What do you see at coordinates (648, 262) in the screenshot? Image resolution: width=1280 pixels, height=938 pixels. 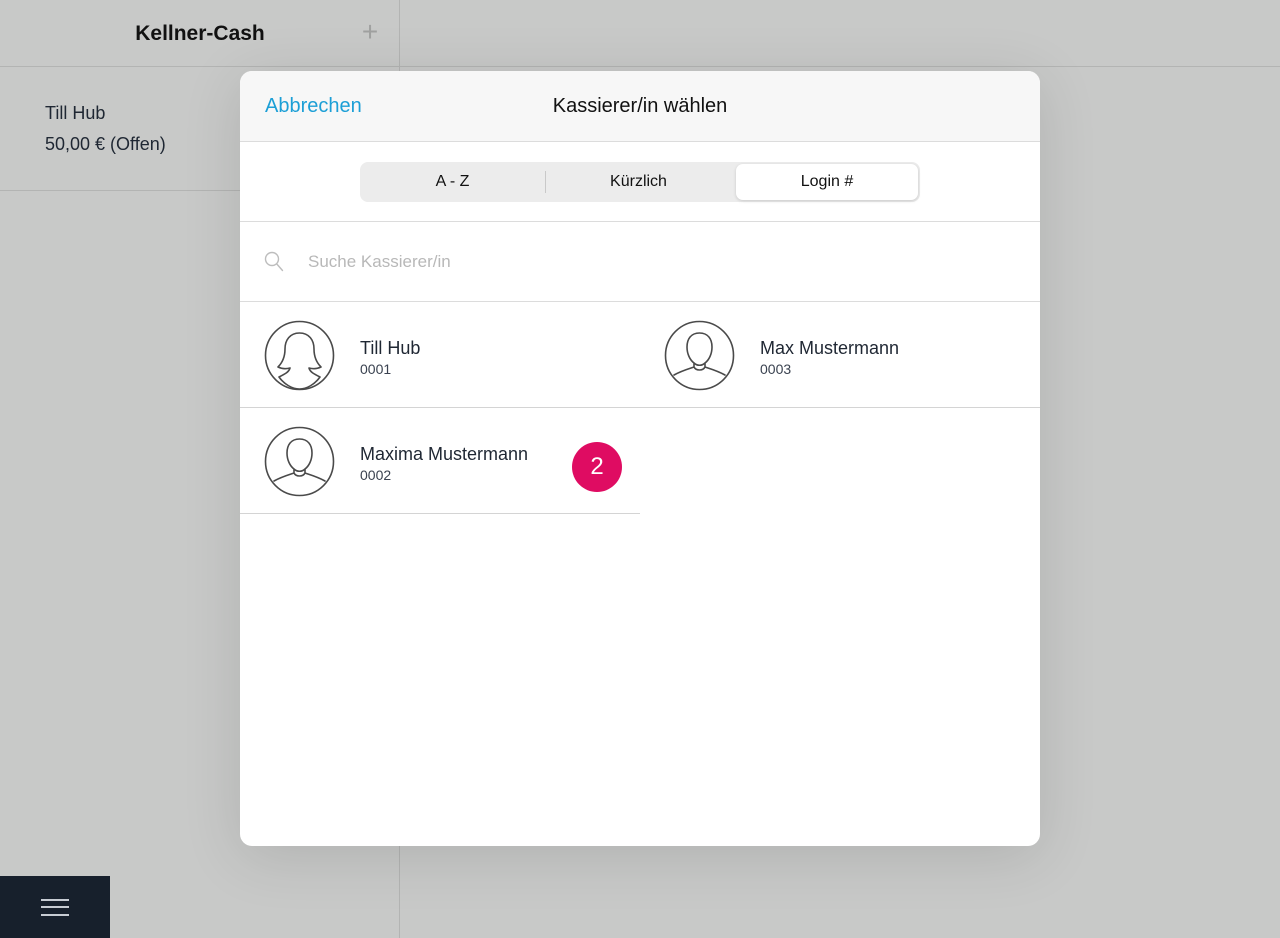 I see `search-input` at bounding box center [648, 262].